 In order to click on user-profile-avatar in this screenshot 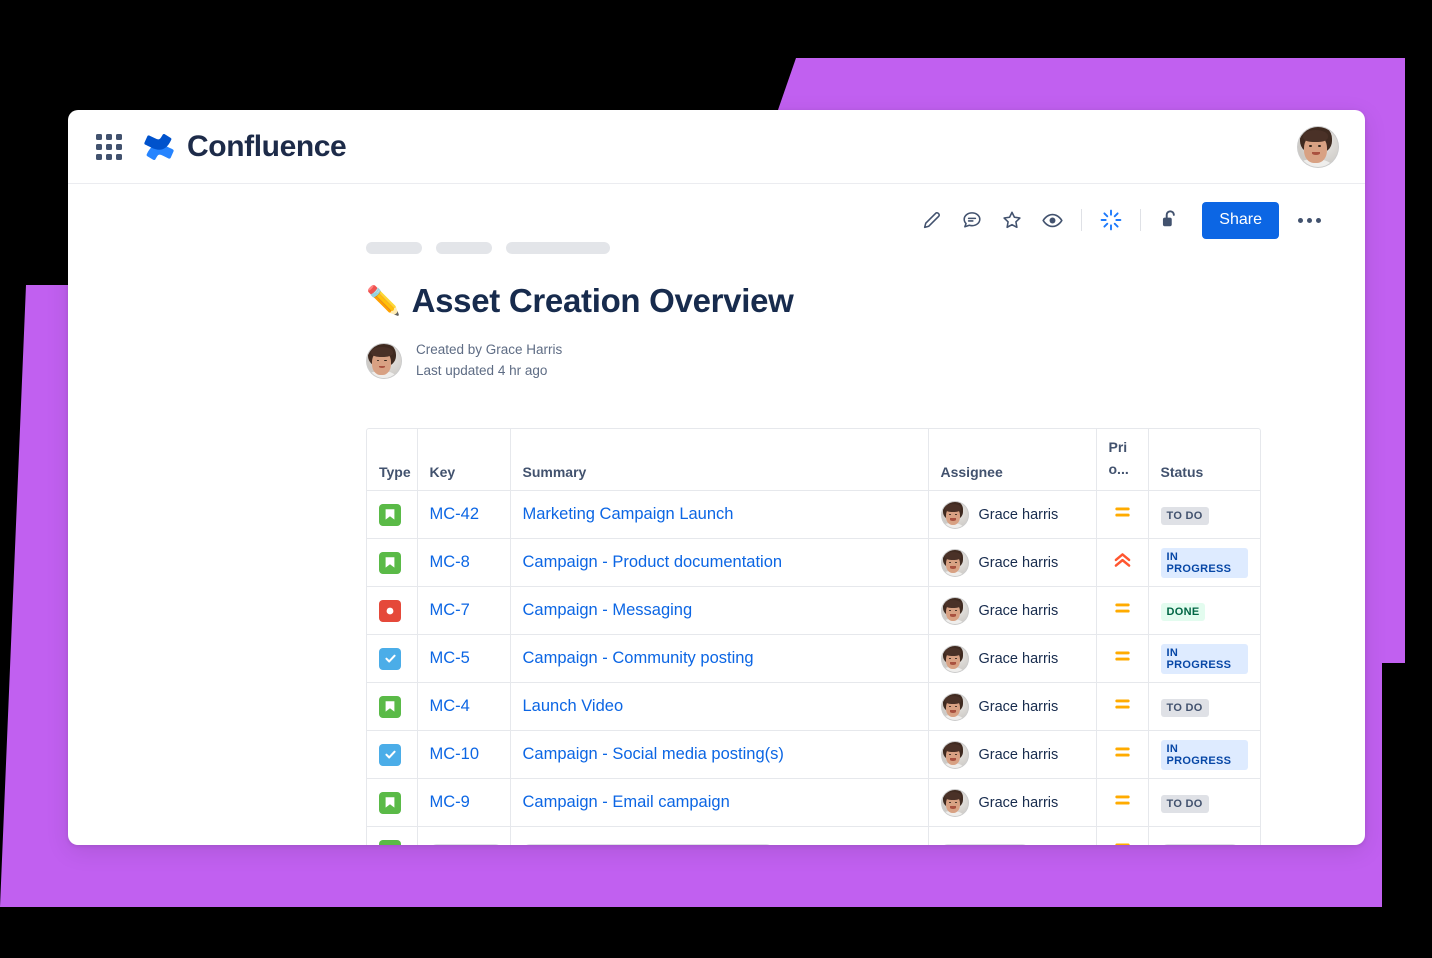, I will do `click(1318, 146)`.